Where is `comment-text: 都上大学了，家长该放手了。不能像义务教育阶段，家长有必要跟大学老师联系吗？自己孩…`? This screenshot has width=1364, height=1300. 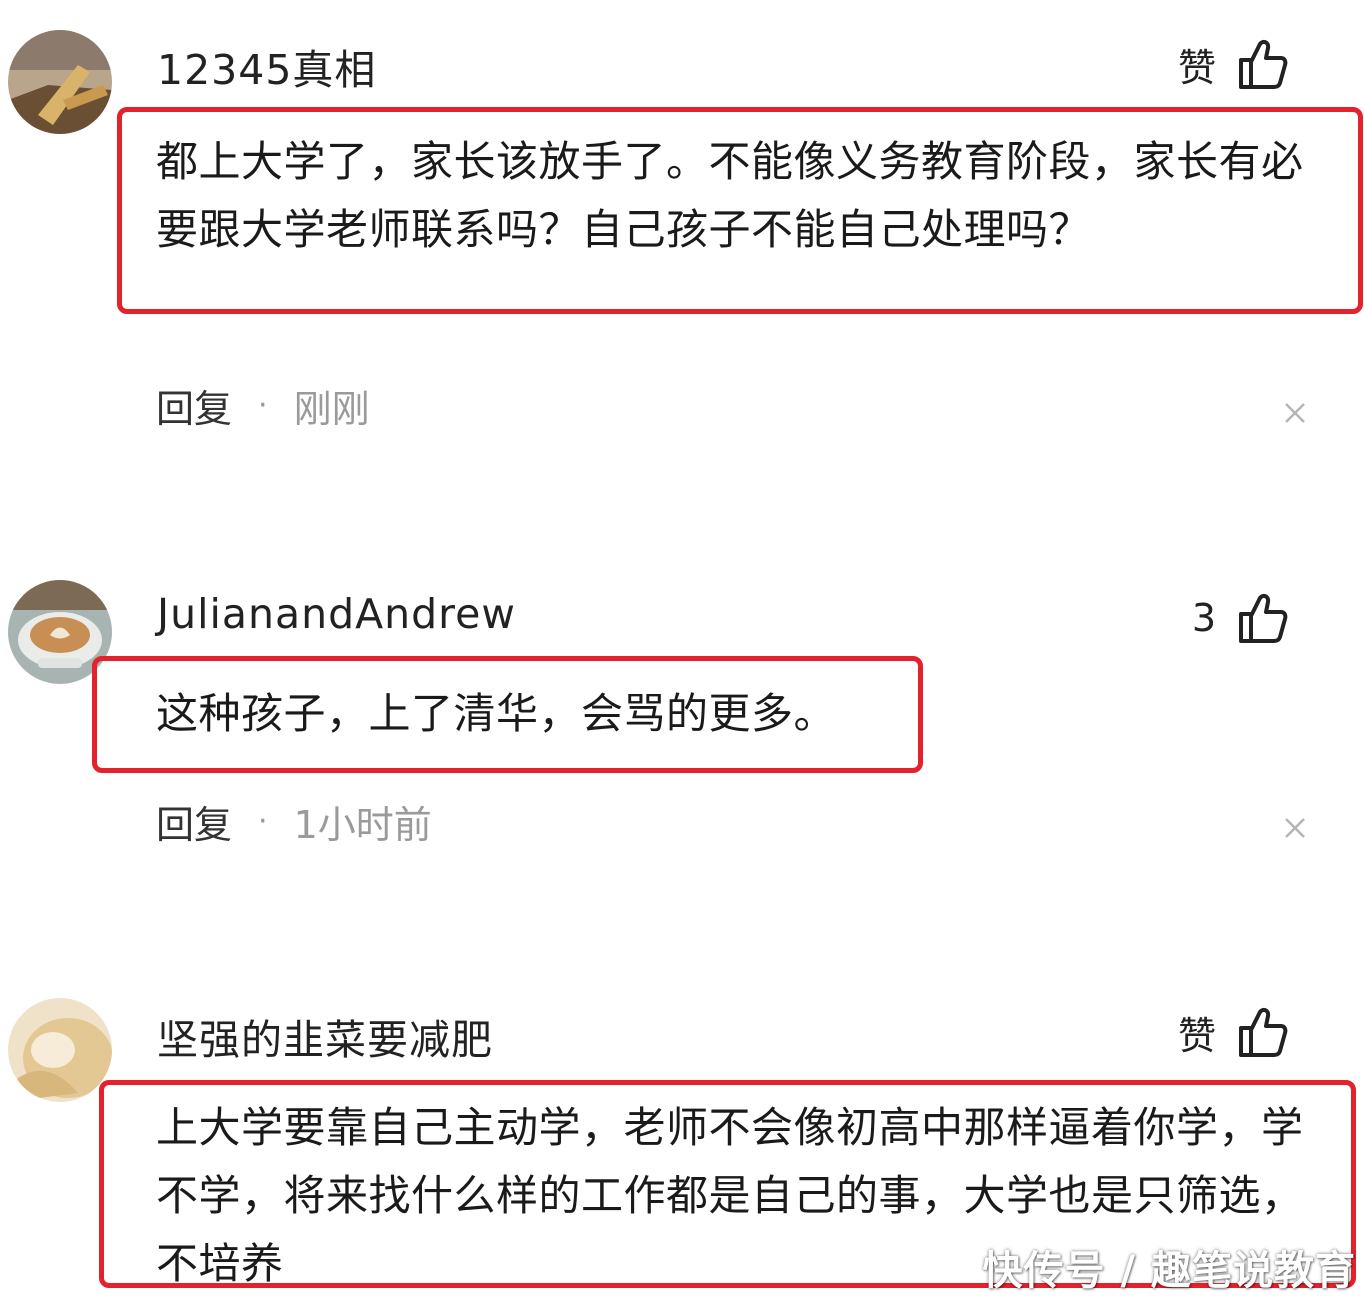
comment-text: 都上大学了，家长该放手了。不能像义务教育阶段，家长有必要跟大学老师联系吗？自己孩… is located at coordinates (730, 195).